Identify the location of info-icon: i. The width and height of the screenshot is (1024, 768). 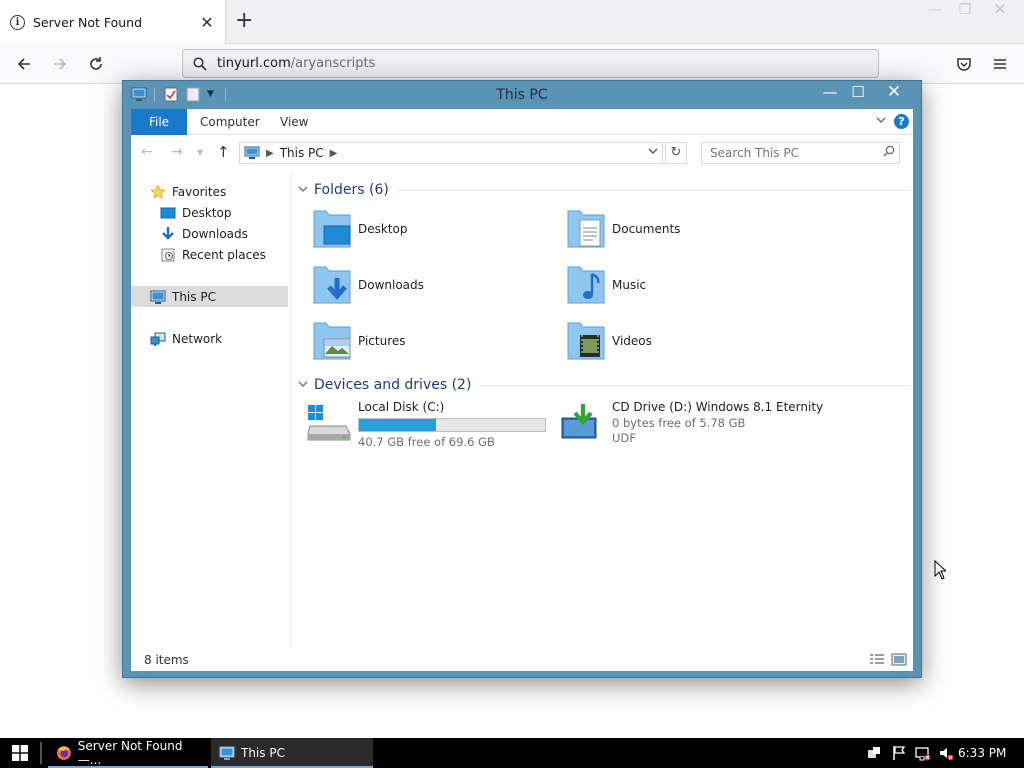
(17, 22).